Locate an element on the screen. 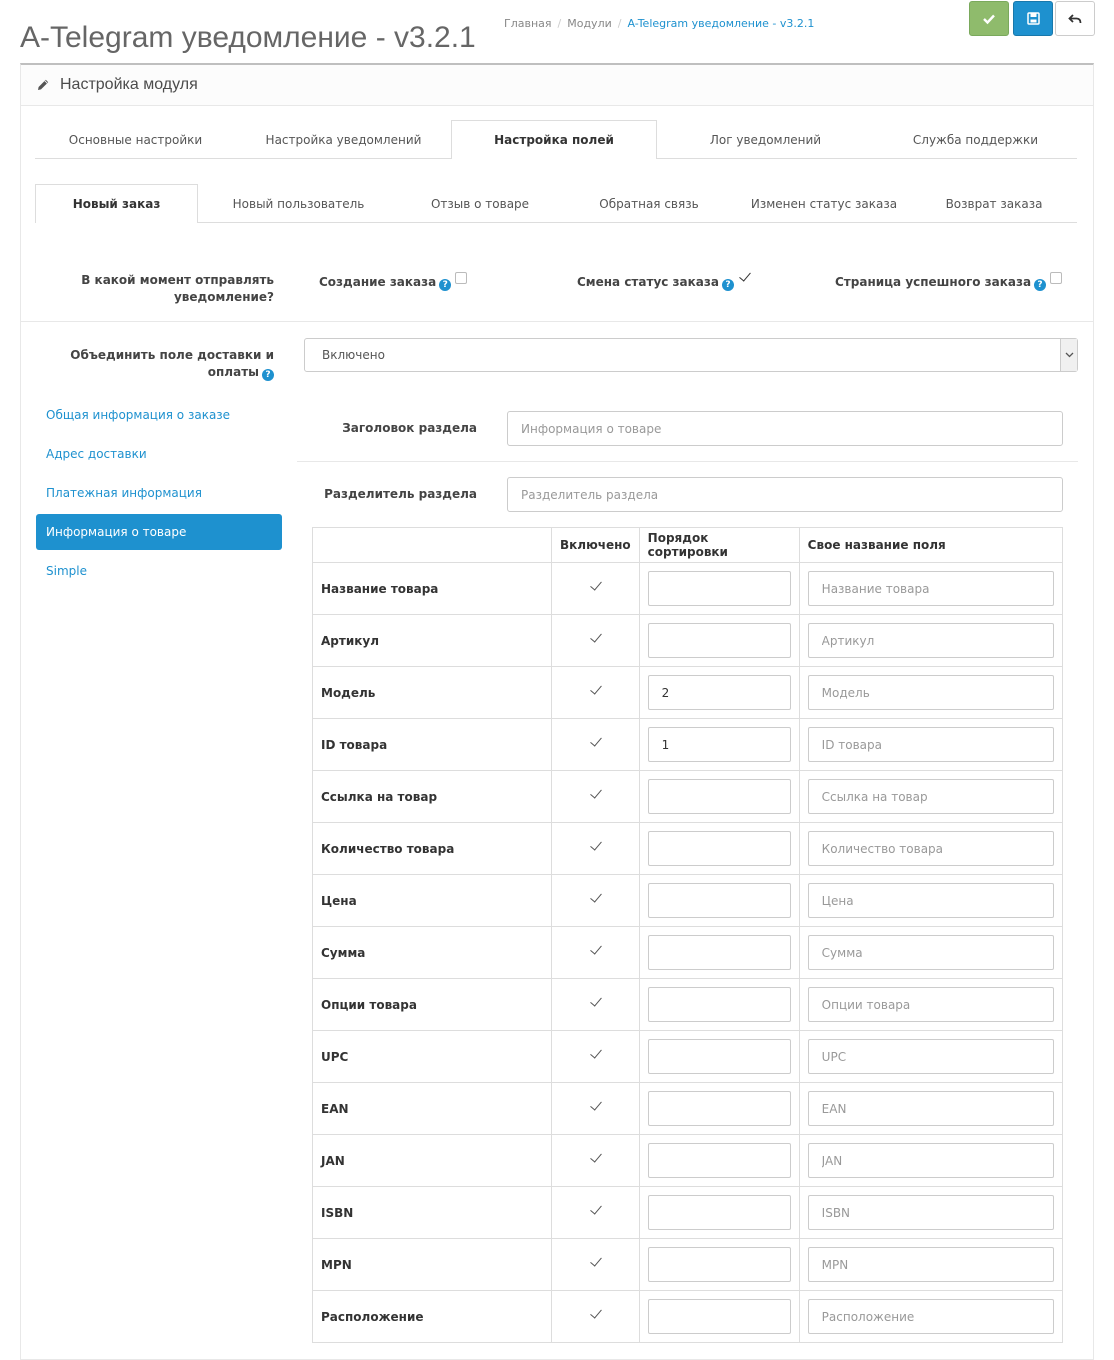 This screenshot has height=1360, width=1114. nav-payment-info: Платежная информация is located at coordinates (159, 493).